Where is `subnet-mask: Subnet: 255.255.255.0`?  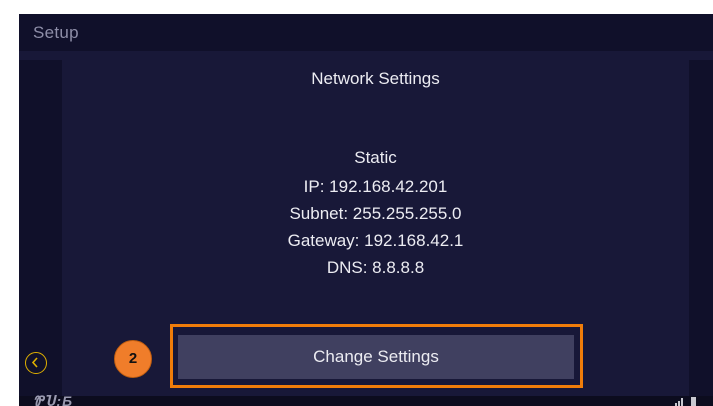 subnet-mask: Subnet: 255.255.255.0 is located at coordinates (375, 213).